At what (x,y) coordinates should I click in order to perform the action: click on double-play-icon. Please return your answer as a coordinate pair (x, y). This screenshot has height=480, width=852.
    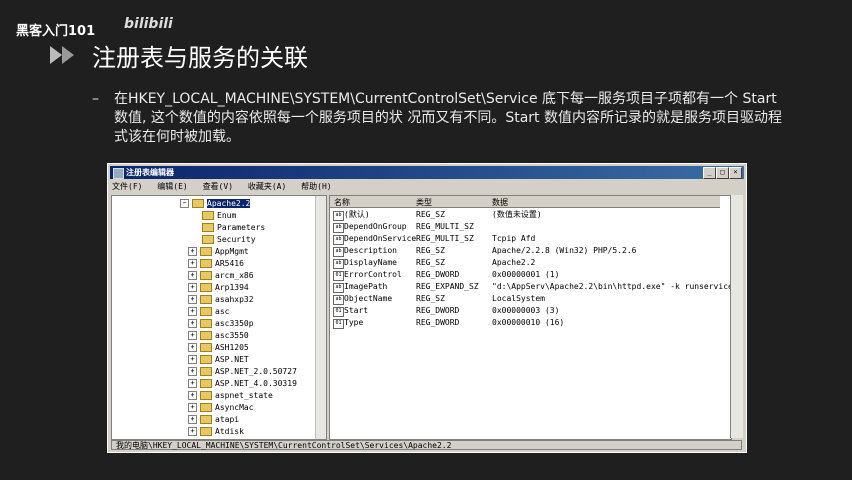
    Looking at the image, I should click on (62, 55).